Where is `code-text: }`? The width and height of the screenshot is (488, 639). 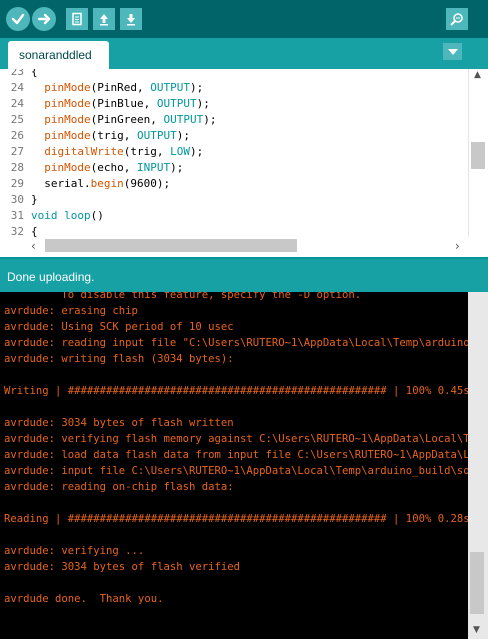 code-text: } is located at coordinates (34, 199).